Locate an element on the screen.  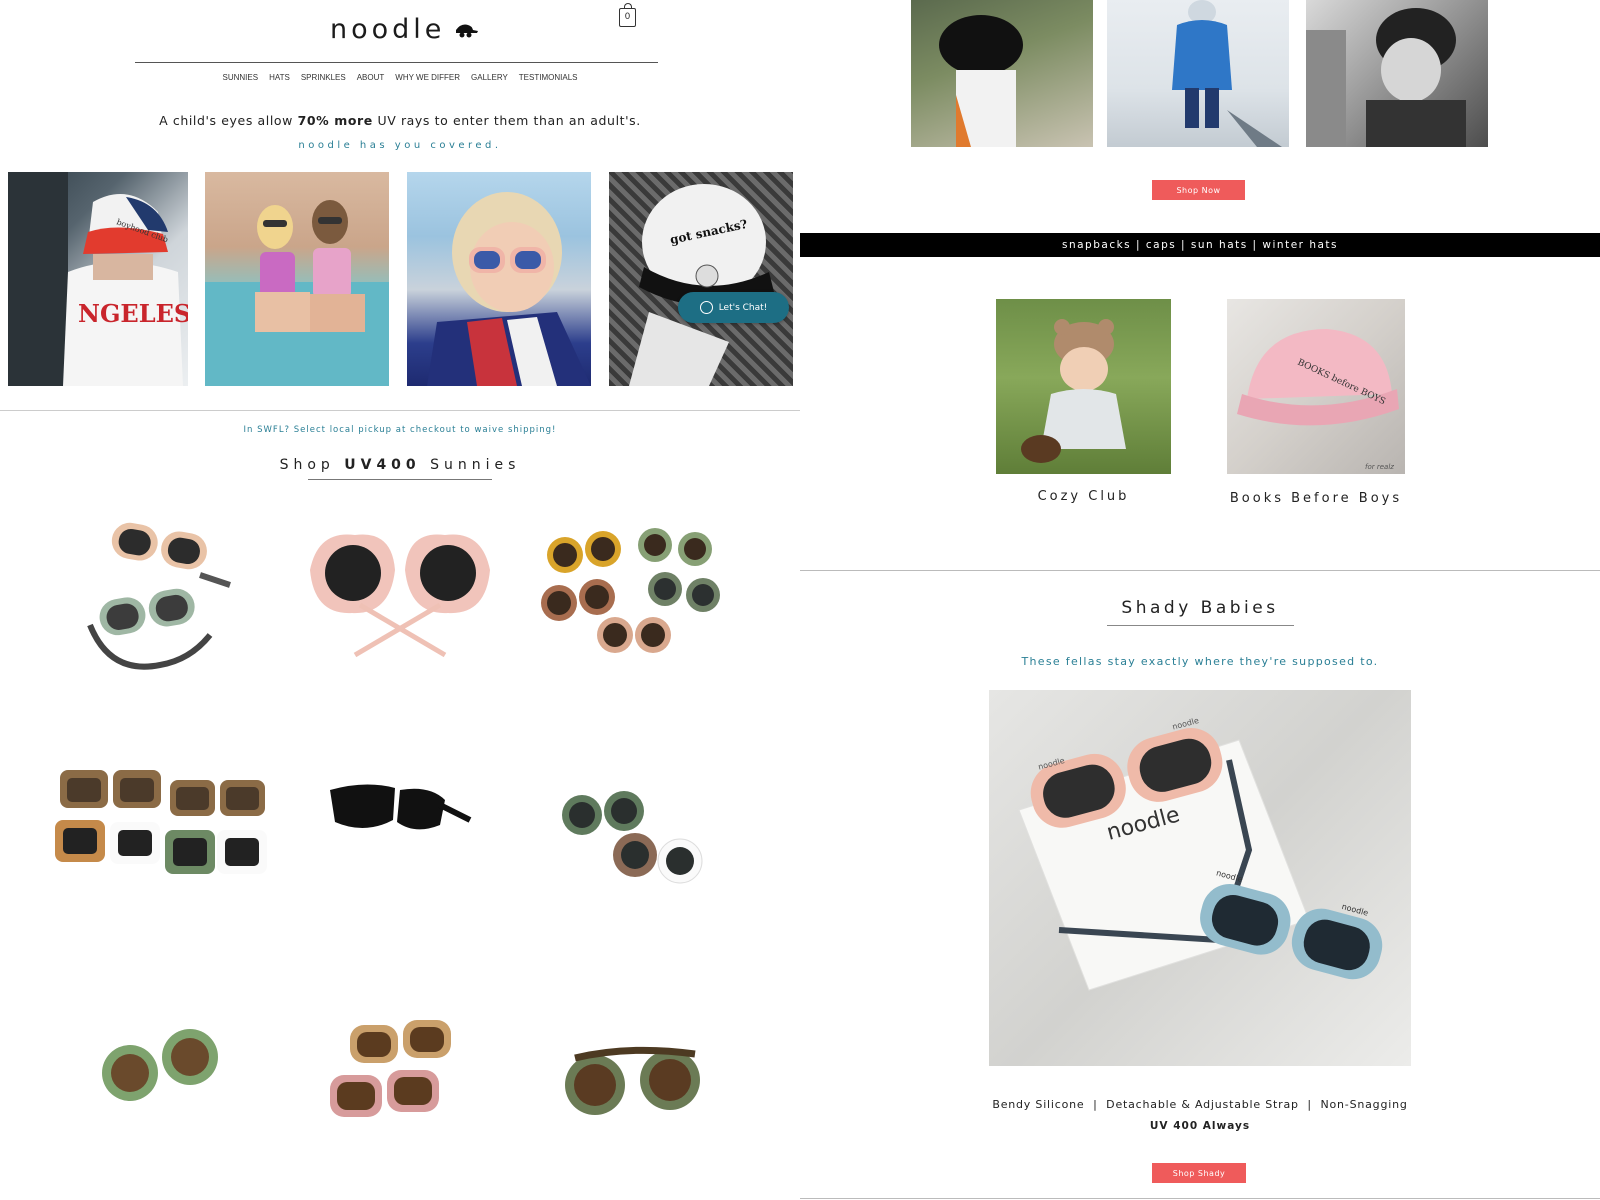
round-two-tone-sunnies-image is located at coordinates (632, 837).